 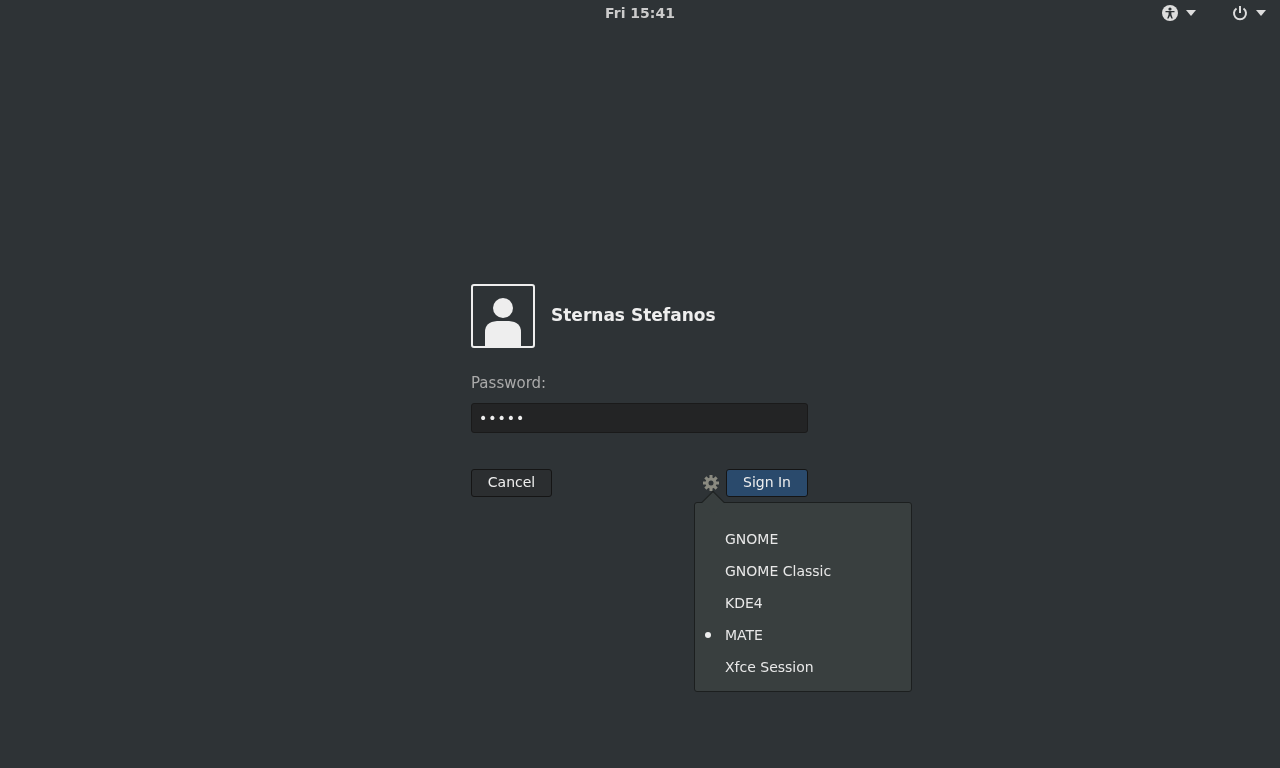 I want to click on session-item: MATE, so click(x=803, y=635).